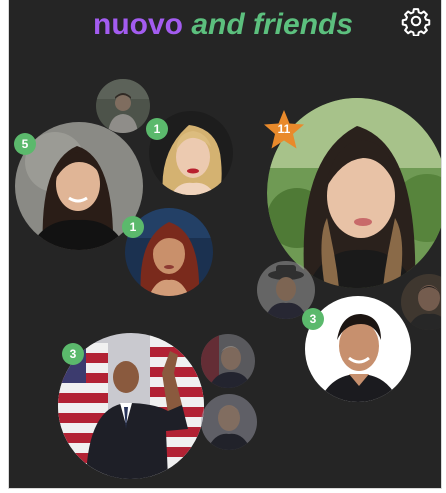  I want to click on friend-badge-red-hair-woman: 1, so click(133, 227).